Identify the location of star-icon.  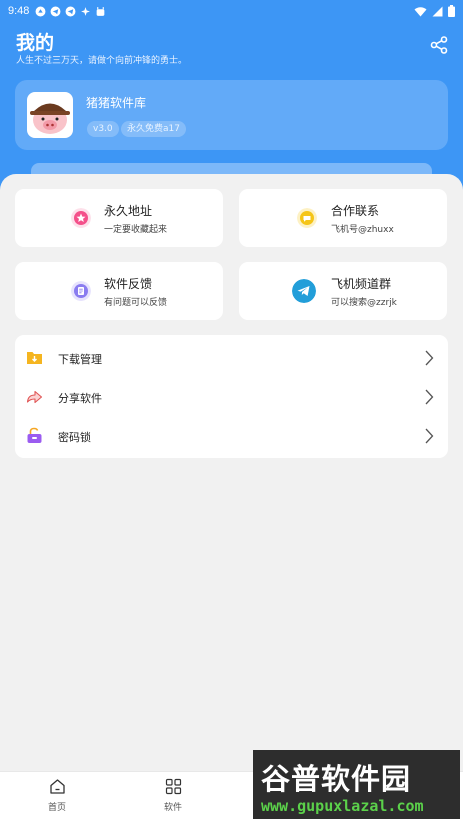
(81, 218).